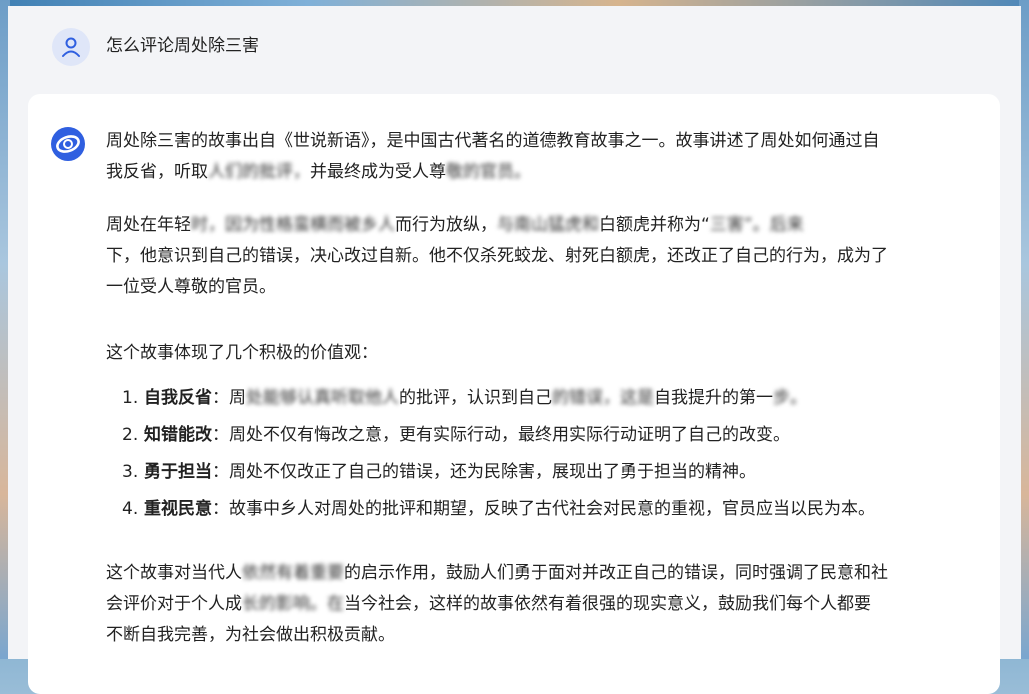  Describe the element at coordinates (543, 509) in the screenshot. I see `list-text: ：故事中乡人对周处的批评和期望，反映了古代社会对民意的重视，官员应当以民为本。` at that location.